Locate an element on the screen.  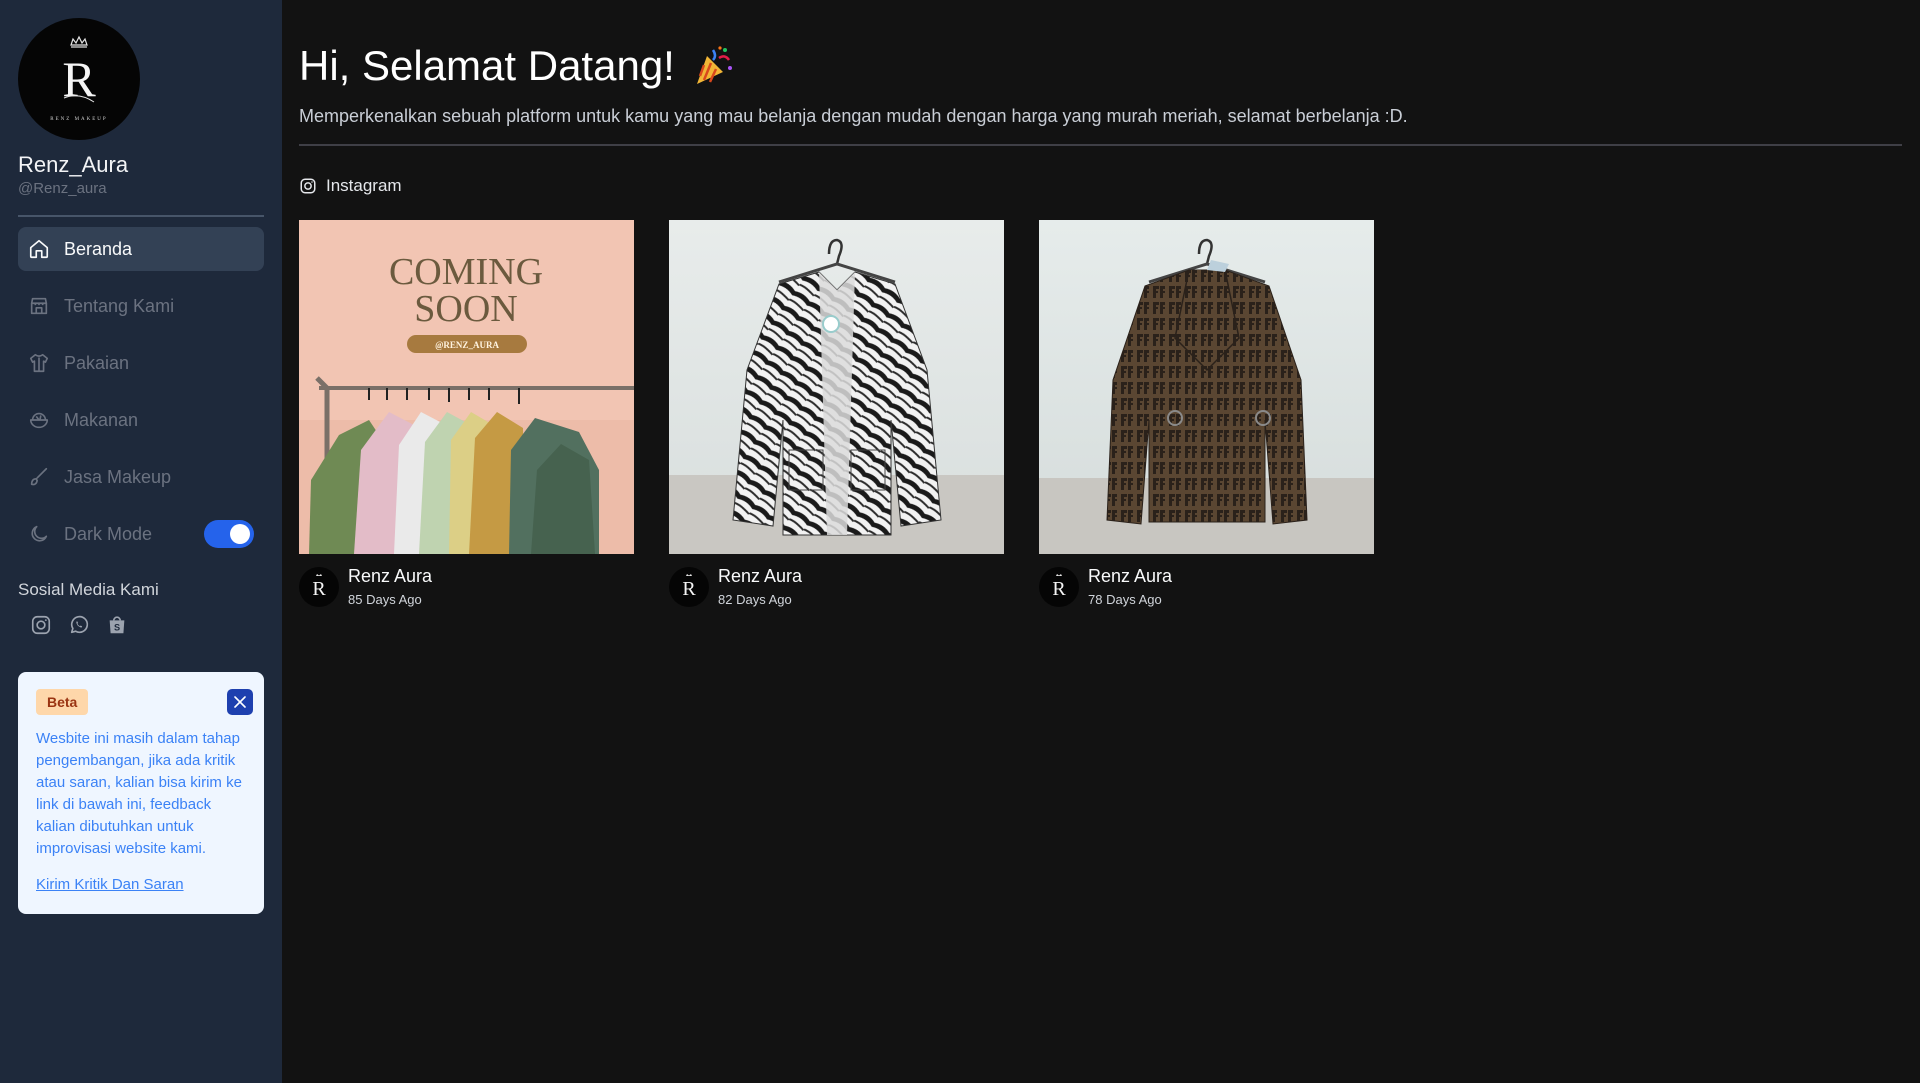
shopee-icon: S is located at coordinates (117, 625).